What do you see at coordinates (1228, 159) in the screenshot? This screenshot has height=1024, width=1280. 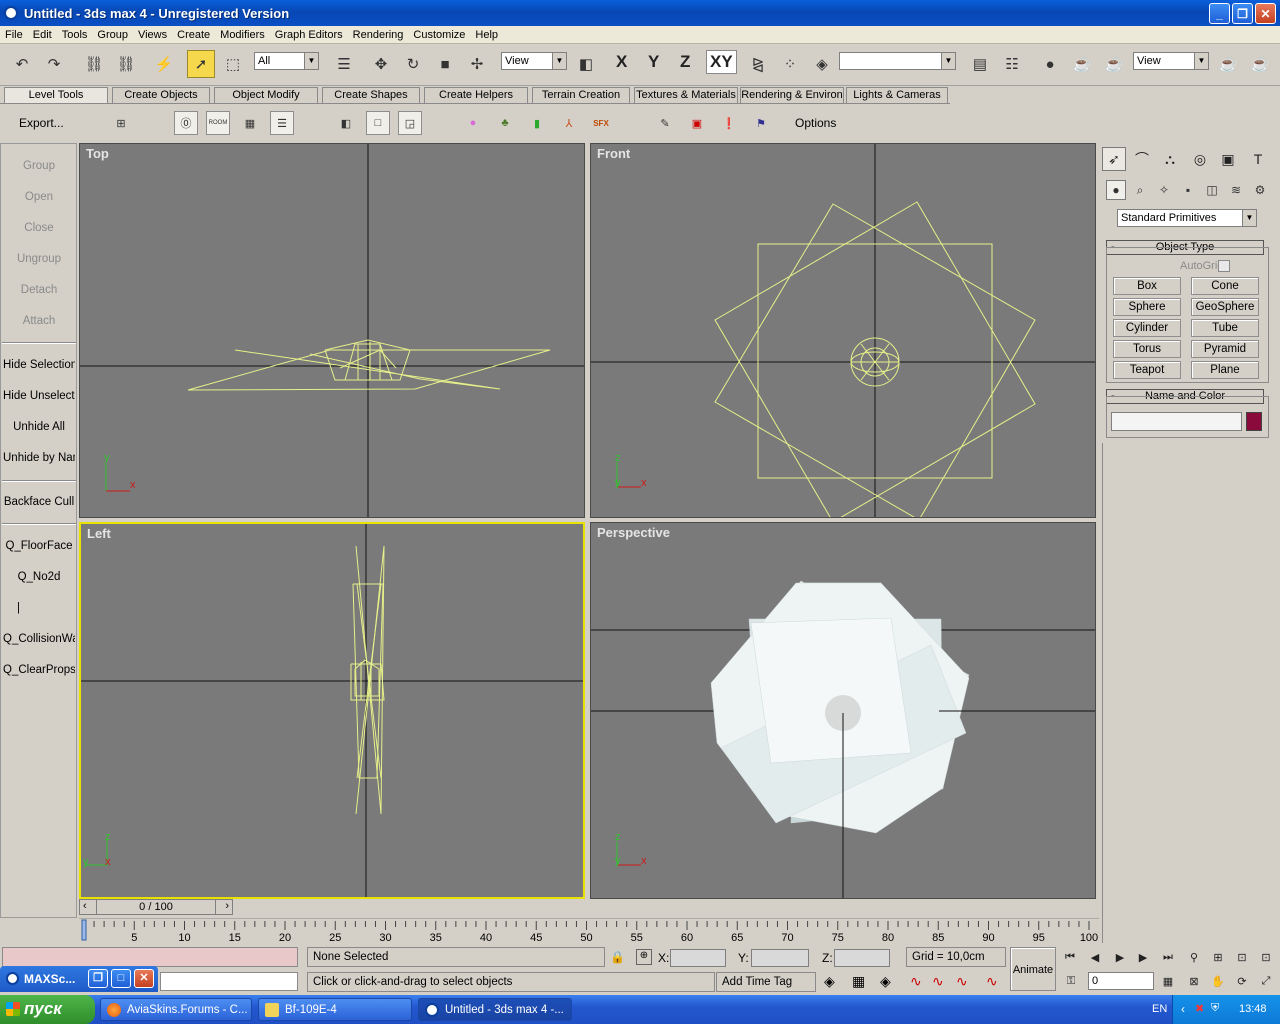 I see `display-tab-icon: ▣` at bounding box center [1228, 159].